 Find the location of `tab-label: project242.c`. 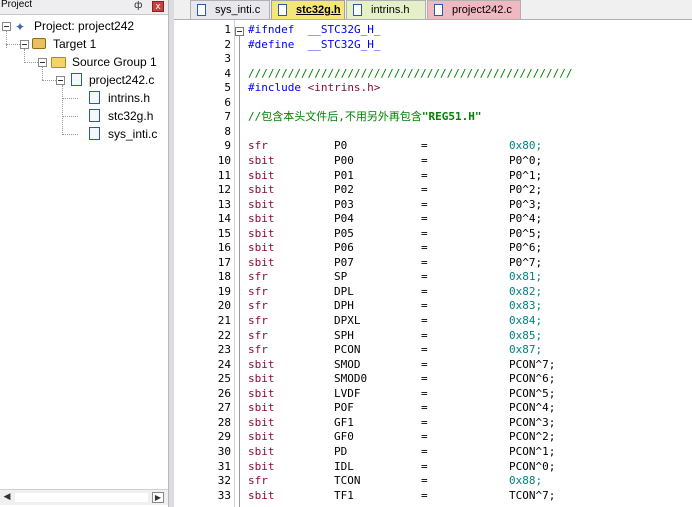

tab-label: project242.c is located at coordinates (482, 10).